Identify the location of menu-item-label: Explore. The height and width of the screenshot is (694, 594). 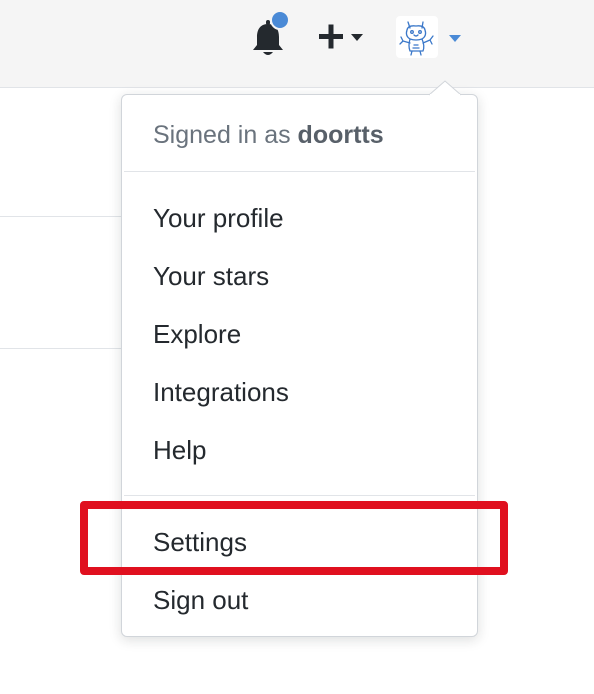
(197, 334).